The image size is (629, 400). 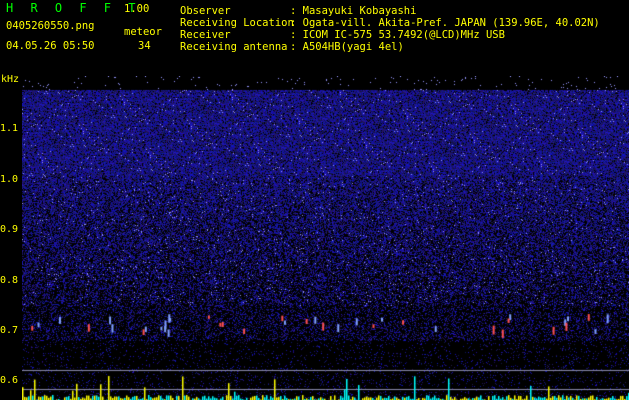 What do you see at coordinates (205, 11) in the screenshot?
I see `info-observer-key: Observer` at bounding box center [205, 11].